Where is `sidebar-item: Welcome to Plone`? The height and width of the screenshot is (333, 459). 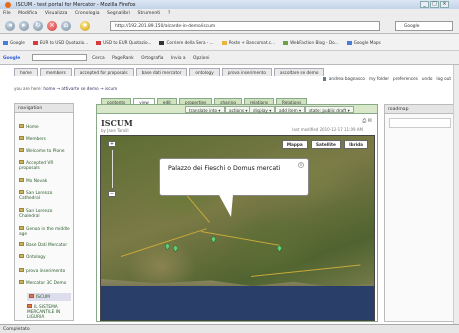 sidebar-item: Welcome to Plone is located at coordinates (45, 151).